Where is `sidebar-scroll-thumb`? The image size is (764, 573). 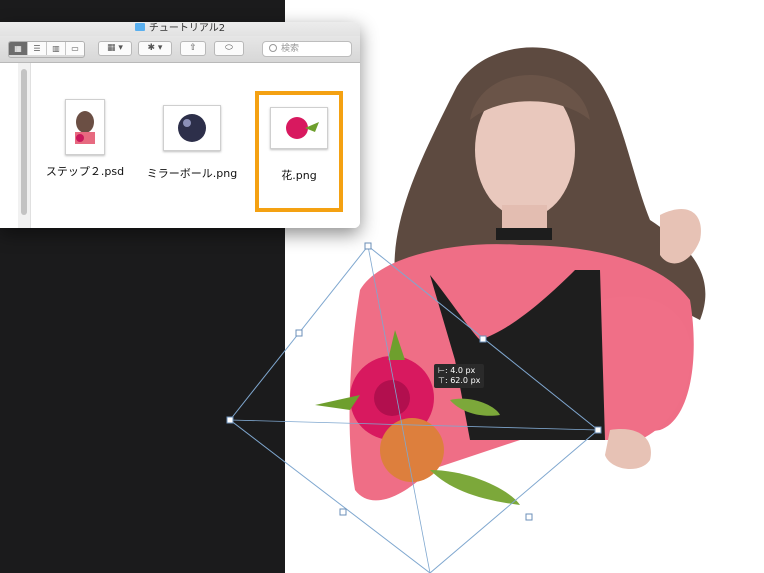 sidebar-scroll-thumb is located at coordinates (24, 142).